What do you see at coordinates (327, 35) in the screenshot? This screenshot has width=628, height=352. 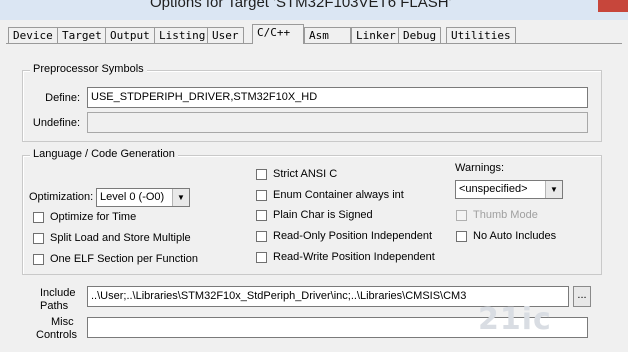 I see `tab-asm: Asm` at bounding box center [327, 35].